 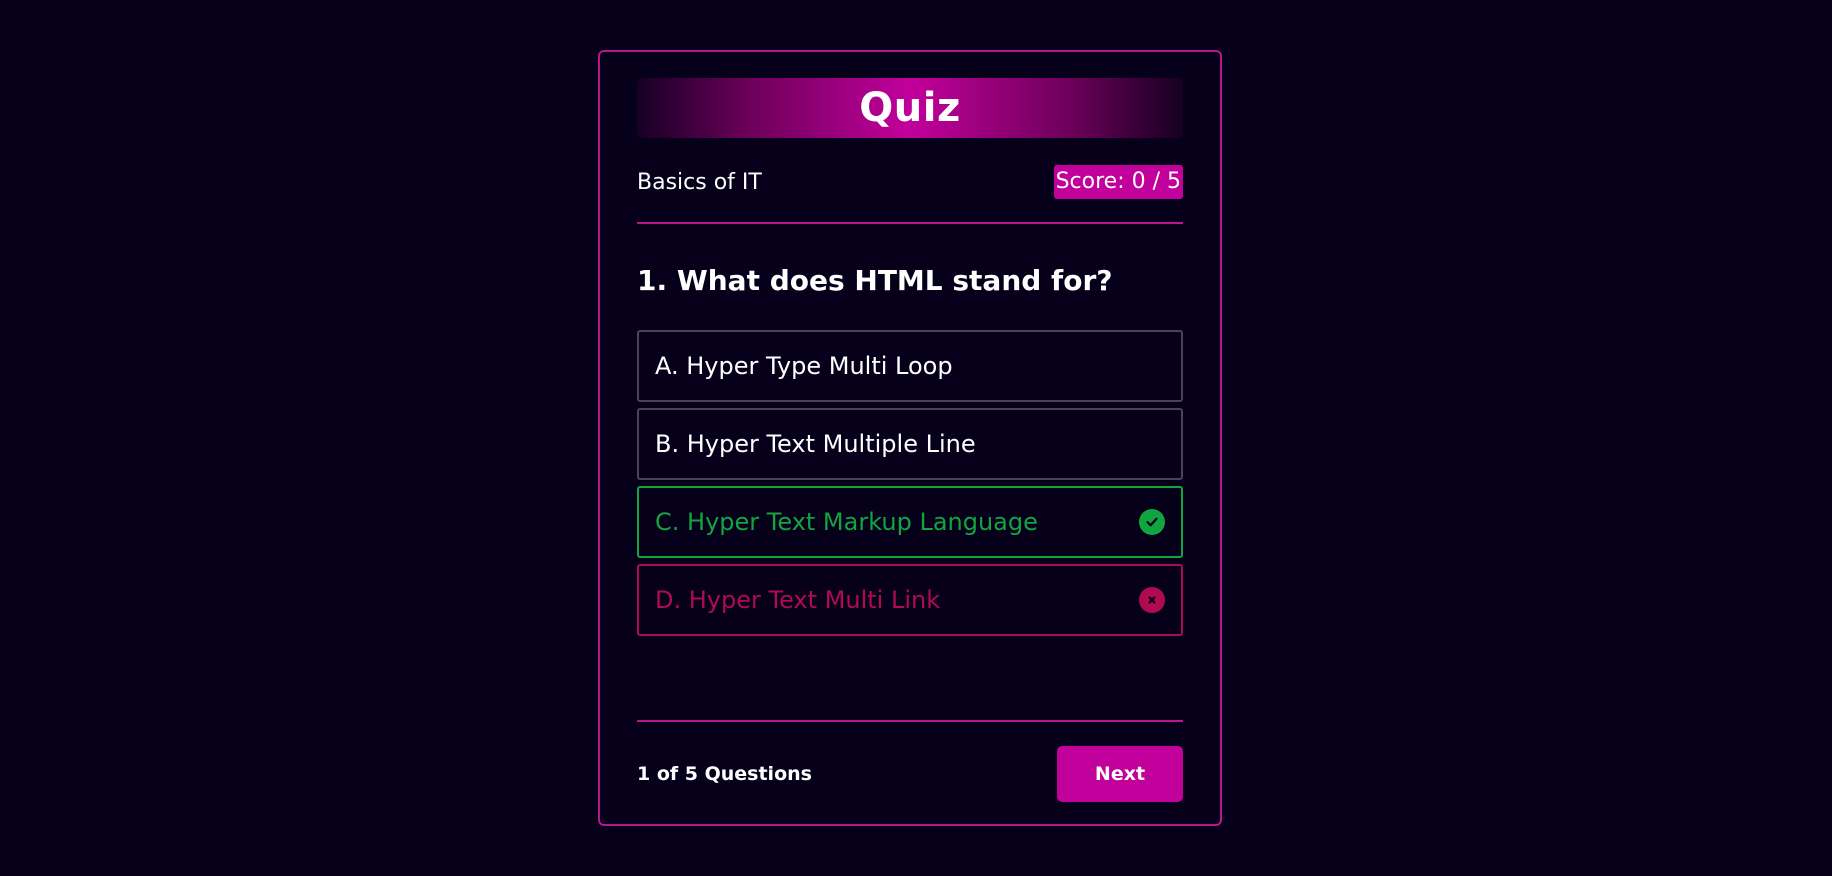 What do you see at coordinates (699, 182) in the screenshot?
I see `quiz-topic: Basics of IT` at bounding box center [699, 182].